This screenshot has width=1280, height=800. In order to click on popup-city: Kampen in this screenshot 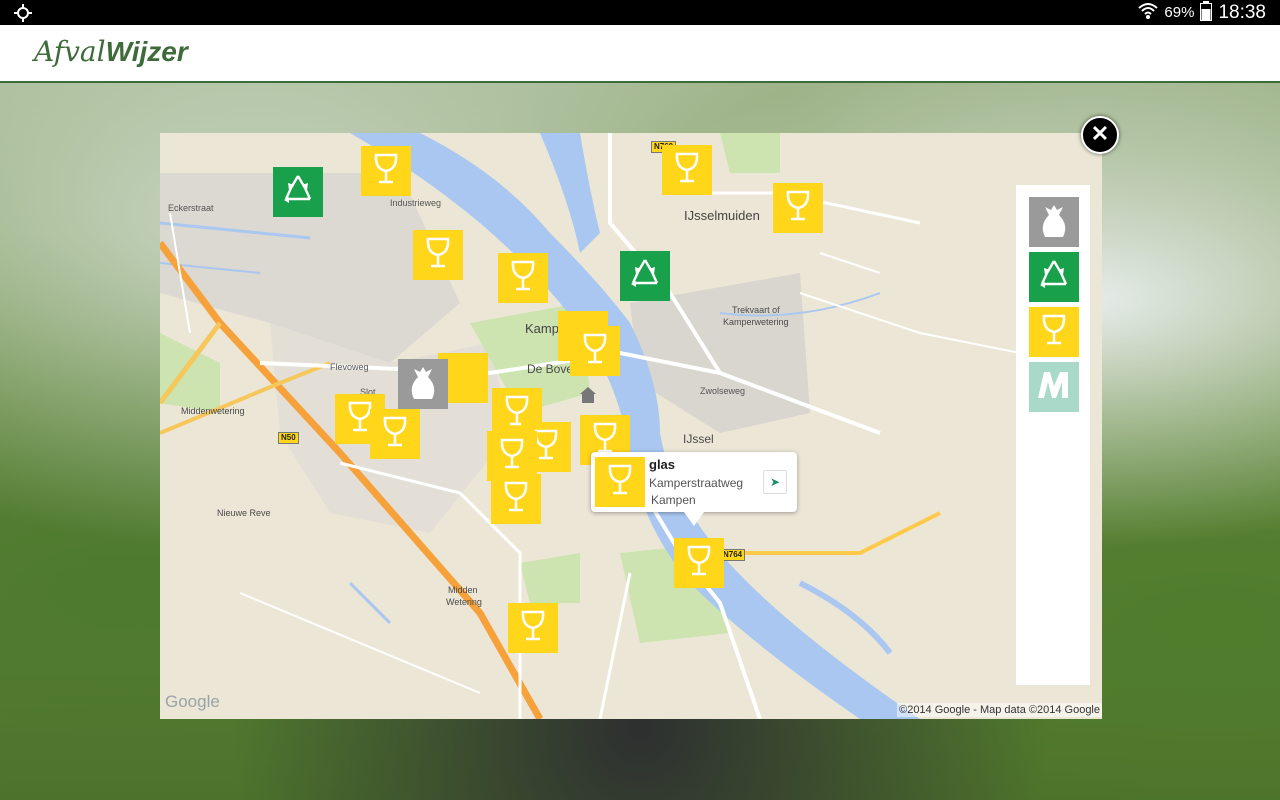, I will do `click(673, 500)`.